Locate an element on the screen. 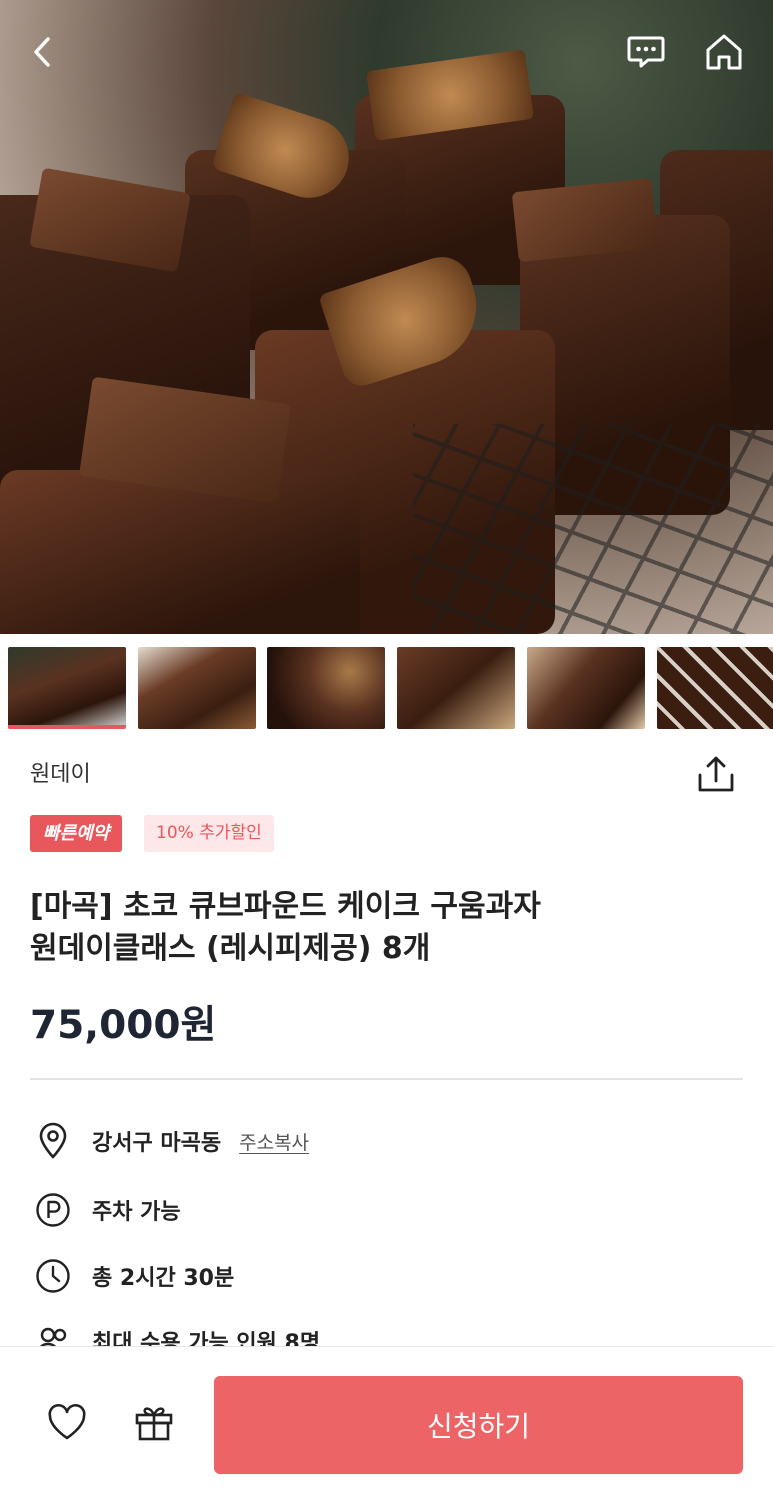  location-row: 강서구 마곡동 주소복사 is located at coordinates (171, 1141).